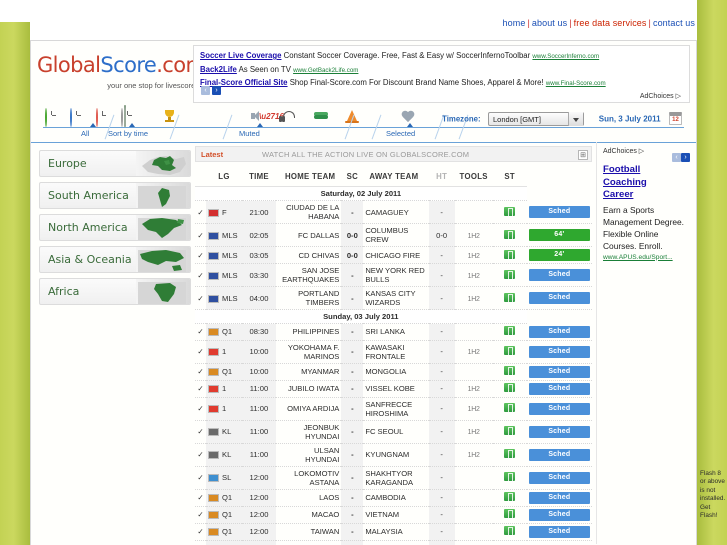  I want to click on row-home-team: JEONBUK HYUNDAI, so click(309, 432).